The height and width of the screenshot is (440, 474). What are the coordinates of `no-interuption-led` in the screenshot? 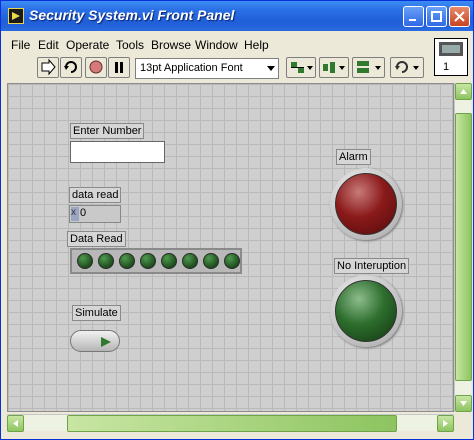 It's located at (366, 311).